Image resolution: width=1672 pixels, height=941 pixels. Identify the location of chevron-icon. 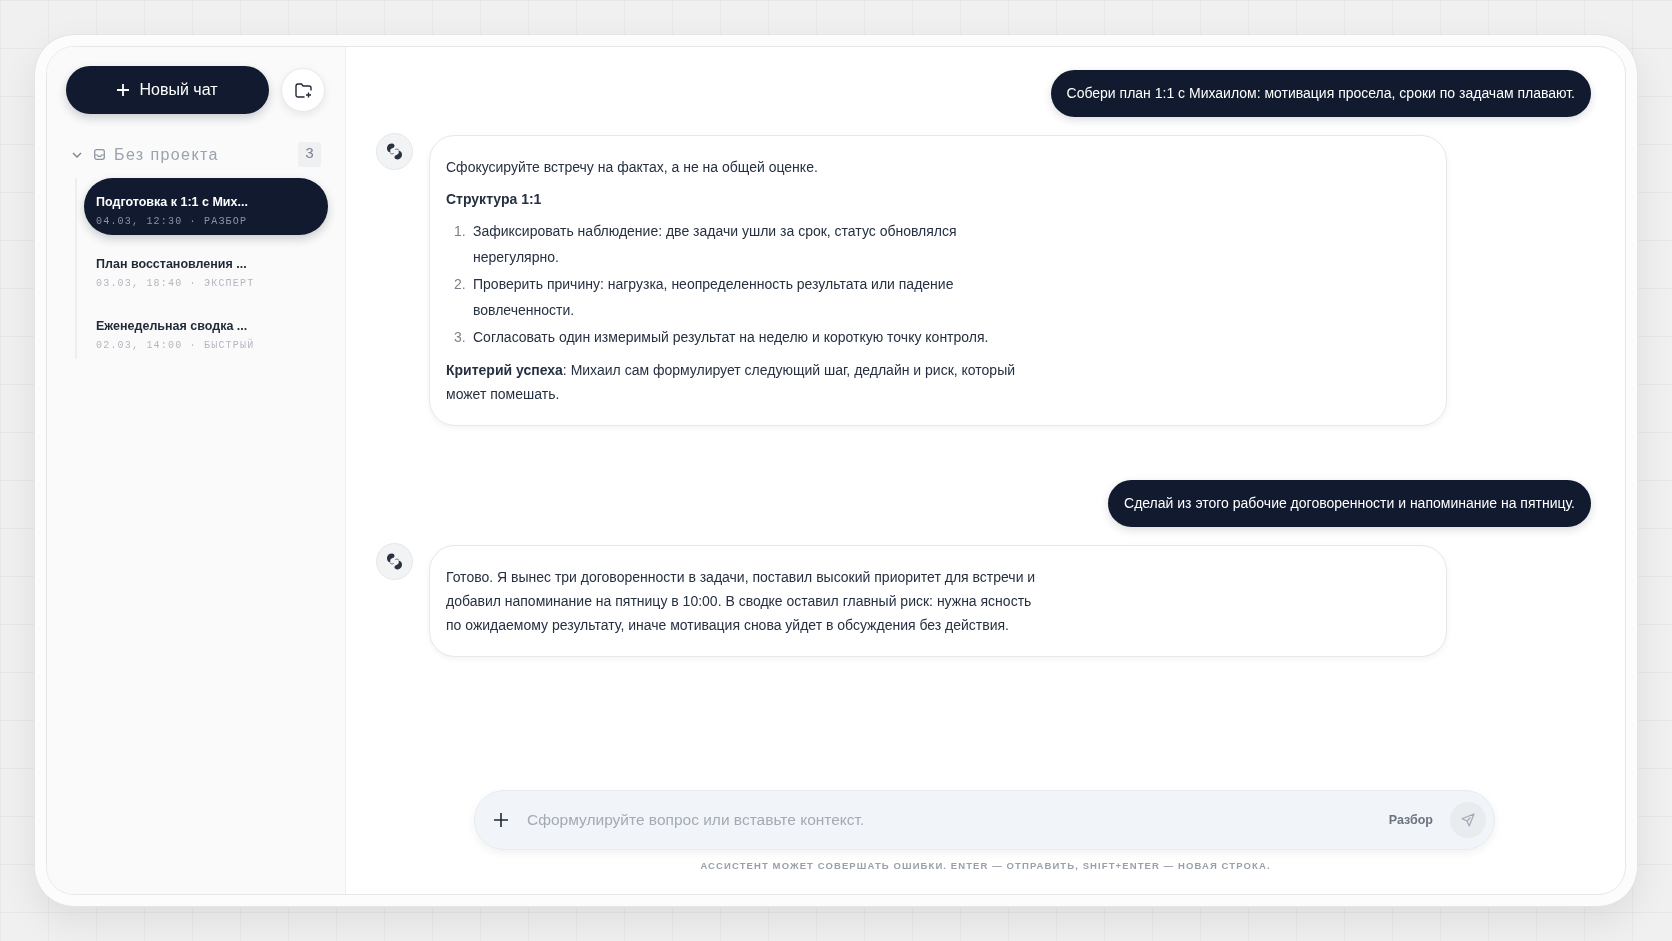
(77, 154).